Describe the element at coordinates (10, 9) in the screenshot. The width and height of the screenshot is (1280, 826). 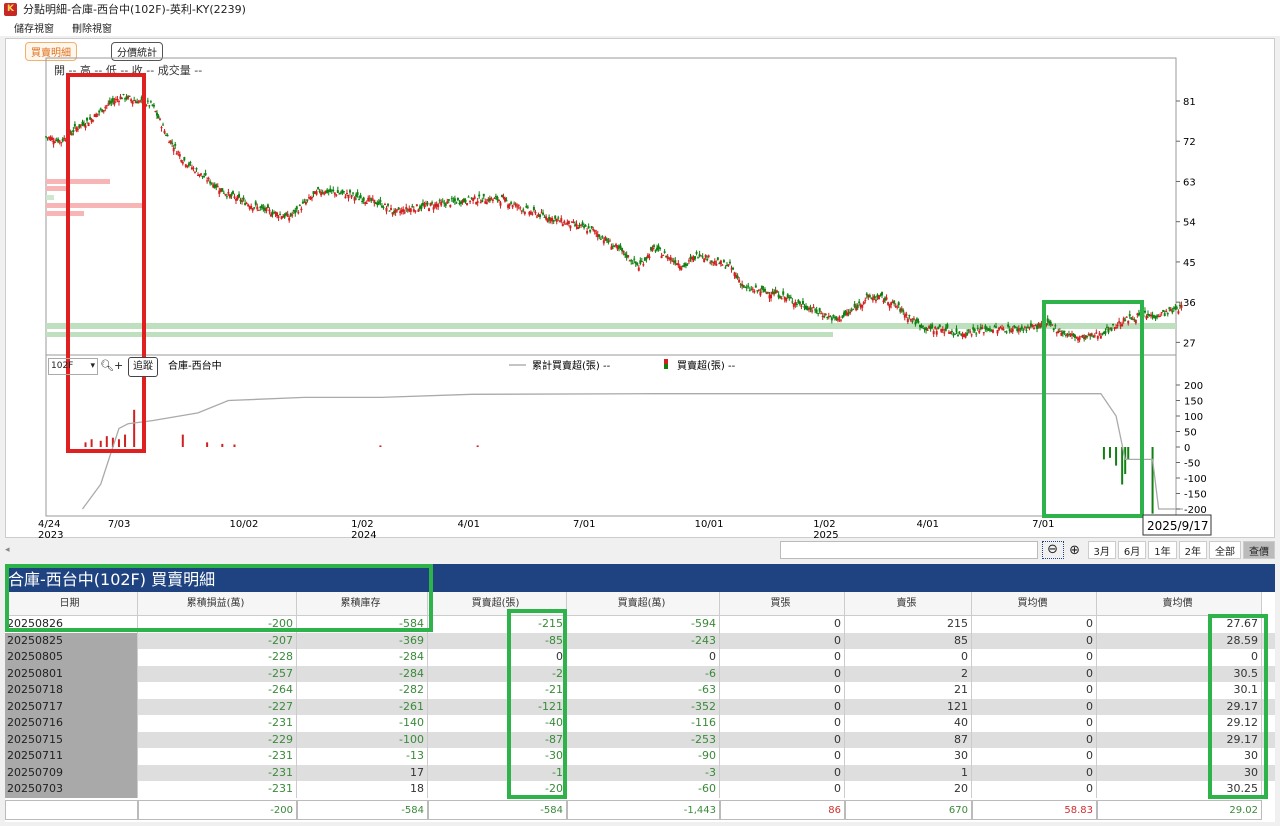
I see `app-logo-icon: K` at that location.